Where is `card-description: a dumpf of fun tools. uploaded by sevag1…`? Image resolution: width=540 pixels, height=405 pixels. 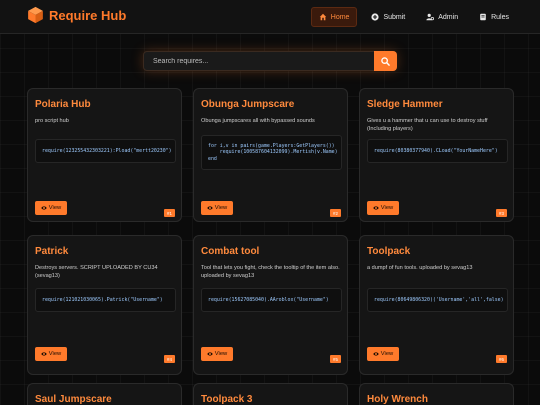
card-description: a dumpf of fun tools. uploaded by sevag1… is located at coordinates (420, 268).